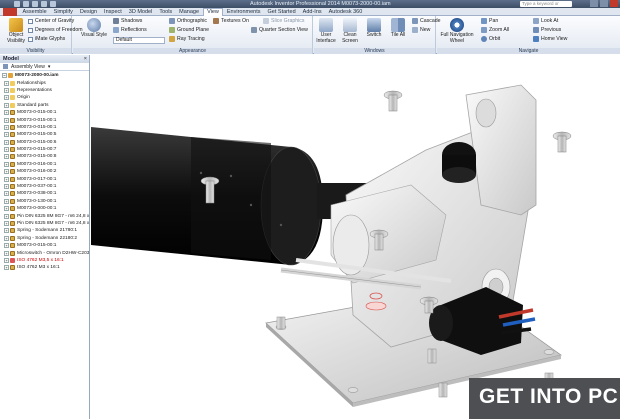 This screenshot has width=620, height=419. Describe the element at coordinates (26, 4) in the screenshot. I see `open-file-icon` at that location.